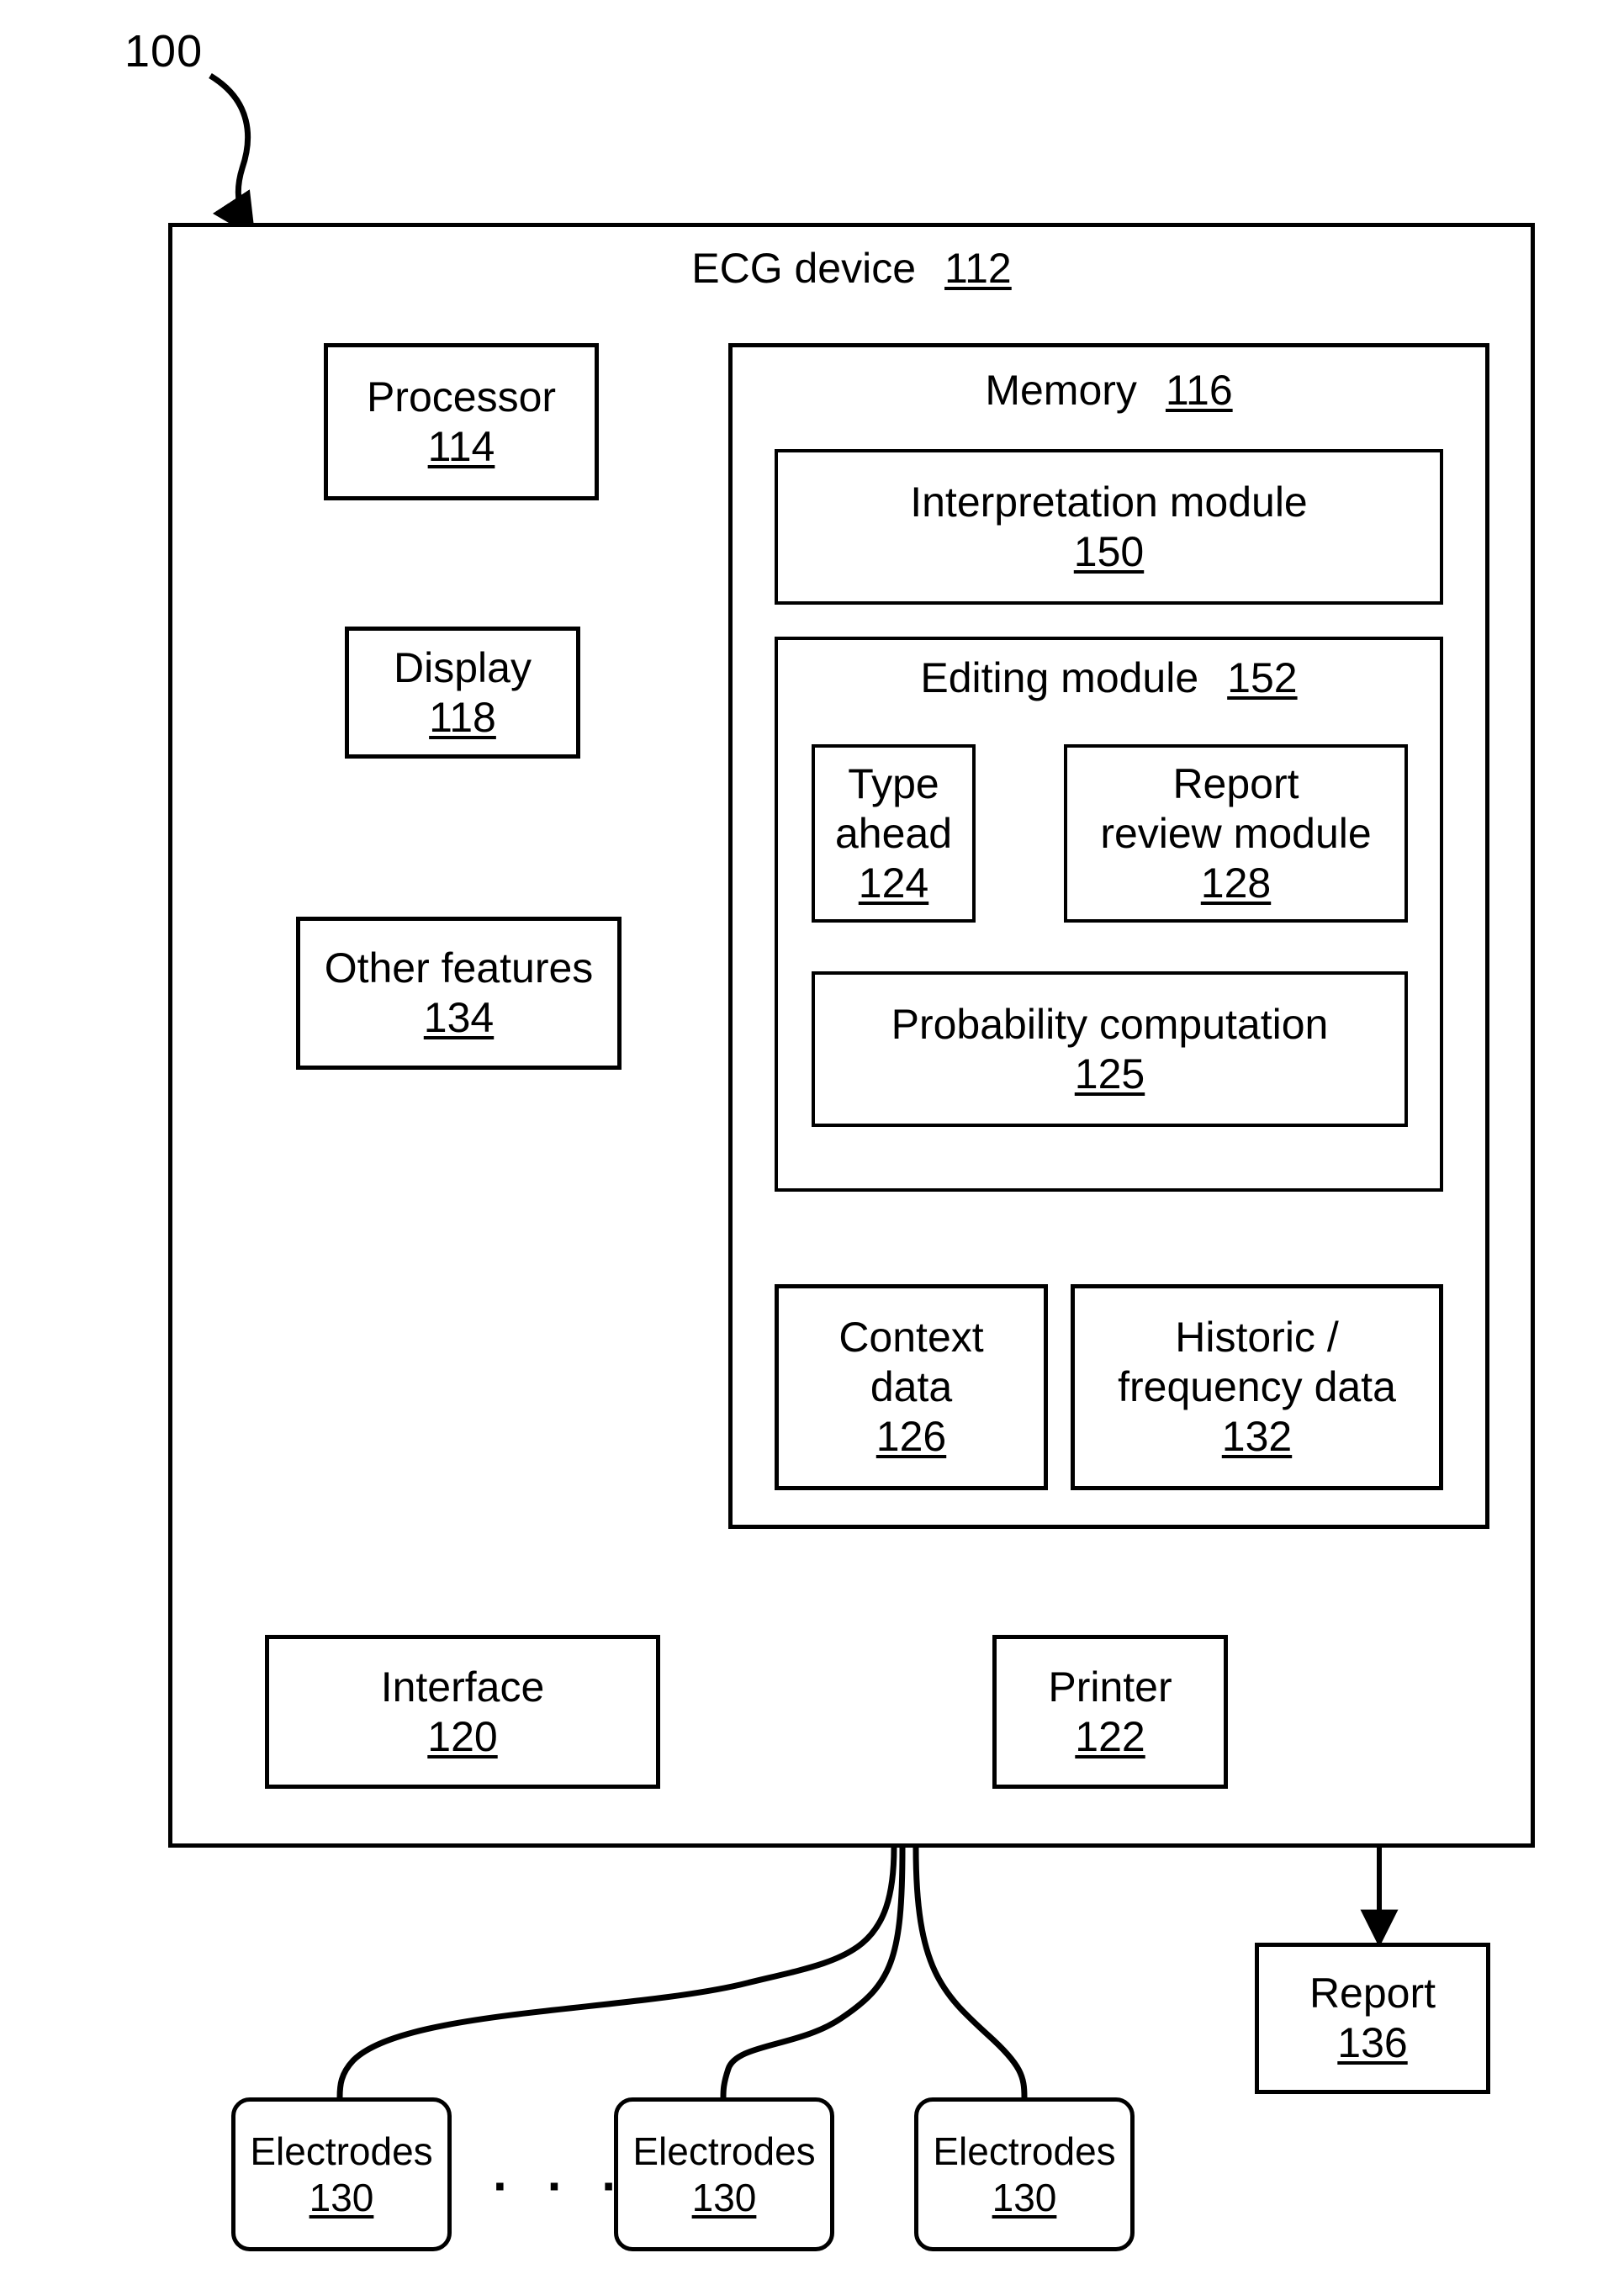 The width and height of the screenshot is (1624, 2290). What do you see at coordinates (461, 446) in the screenshot?
I see `processor-number: 114` at bounding box center [461, 446].